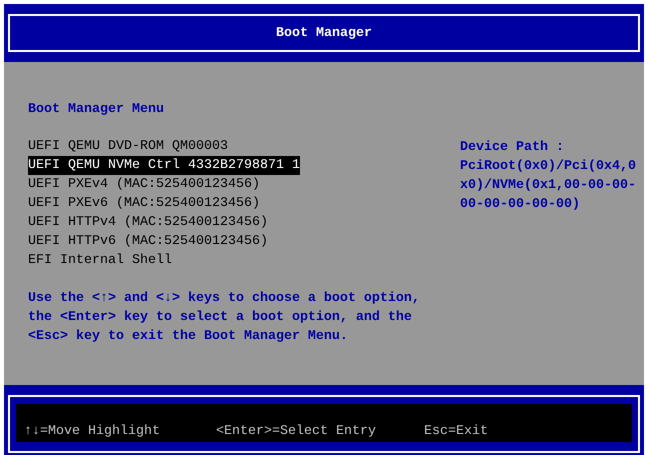  Describe the element at coordinates (148, 241) in the screenshot. I see `boot-option: UEFI HTTPv6 (MAC:525400123456)` at that location.